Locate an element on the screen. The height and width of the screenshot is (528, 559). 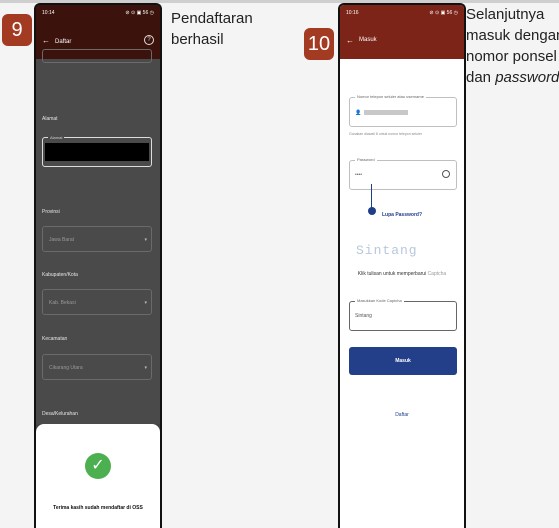
password-legend: Password is located at coordinates (366, 159).